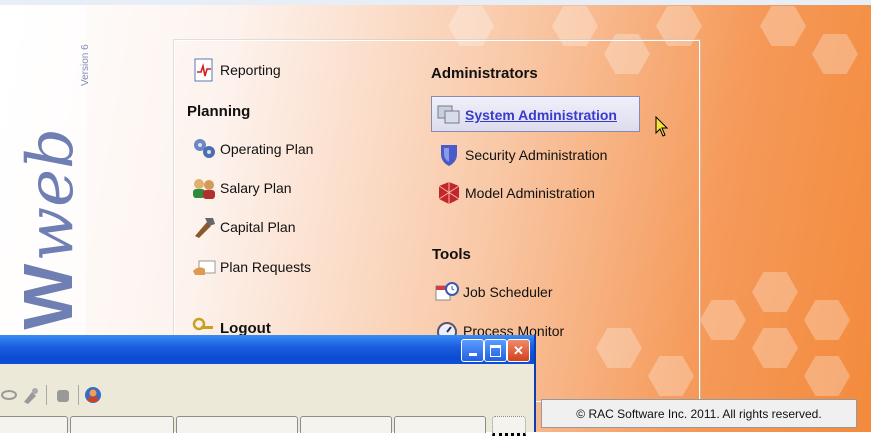  Describe the element at coordinates (51, 194) in the screenshot. I see `logo-web: web` at that location.